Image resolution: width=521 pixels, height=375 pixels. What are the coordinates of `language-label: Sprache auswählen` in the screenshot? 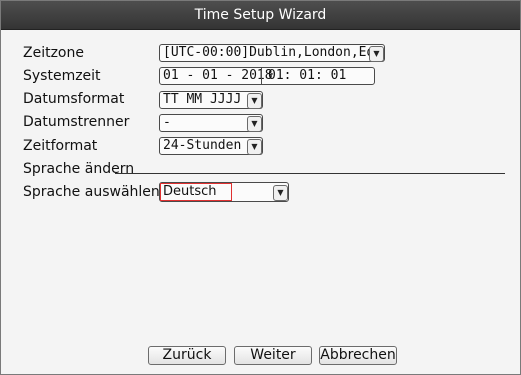 It's located at (91, 192).